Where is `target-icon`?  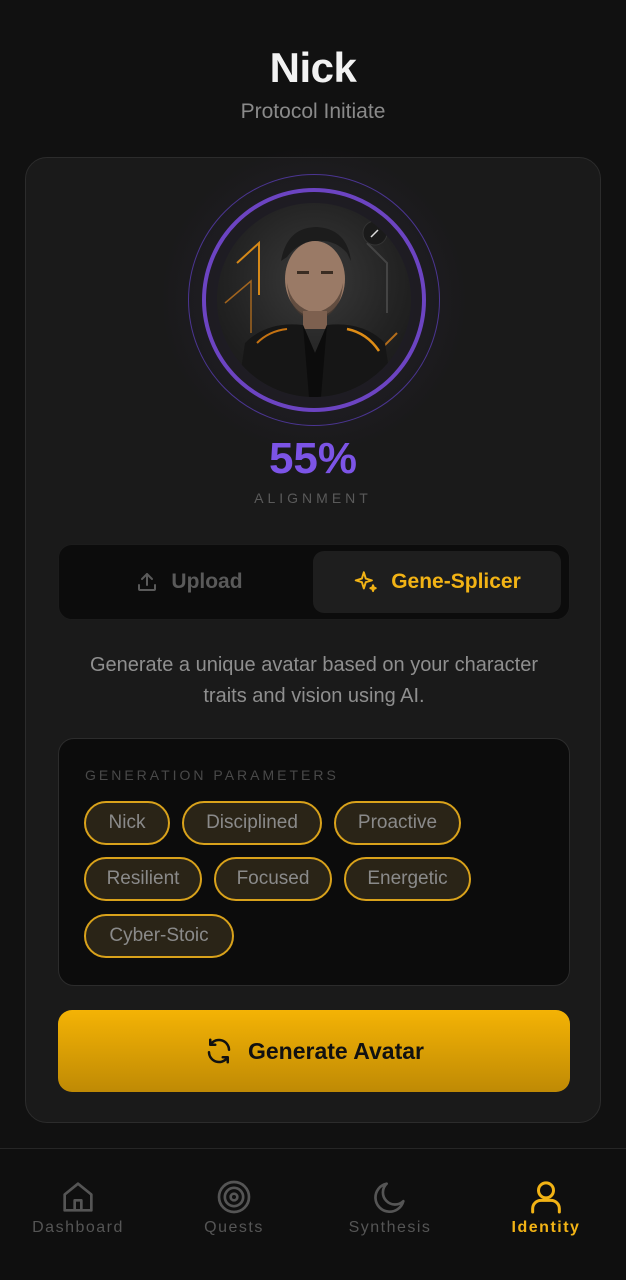 target-icon is located at coordinates (234, 1197).